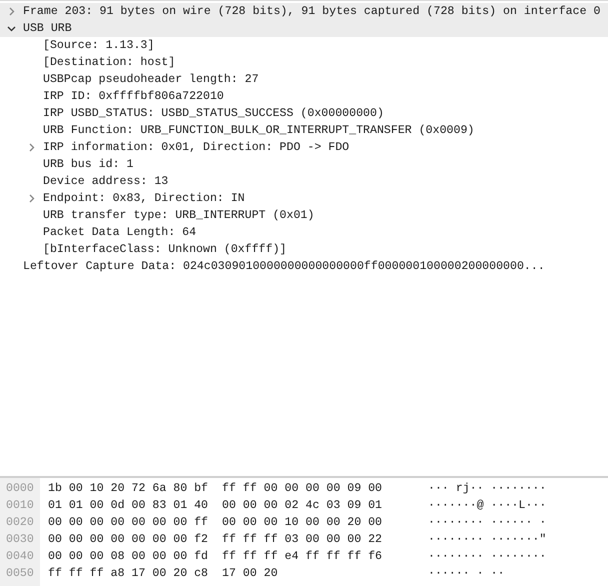  Describe the element at coordinates (144, 198) in the screenshot. I see `tree-item-label: Endpoint: 0x83, Direction: IN` at that location.